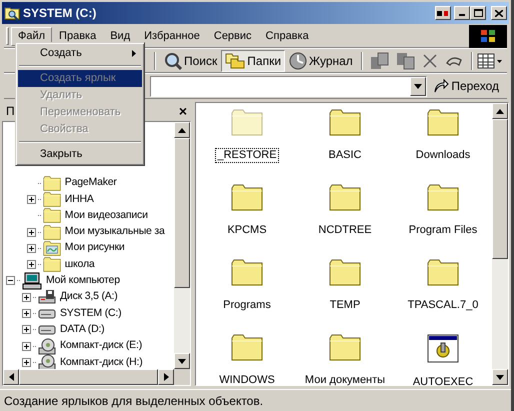 The height and width of the screenshot is (411, 514). I want to click on maximize-button, so click(478, 13).